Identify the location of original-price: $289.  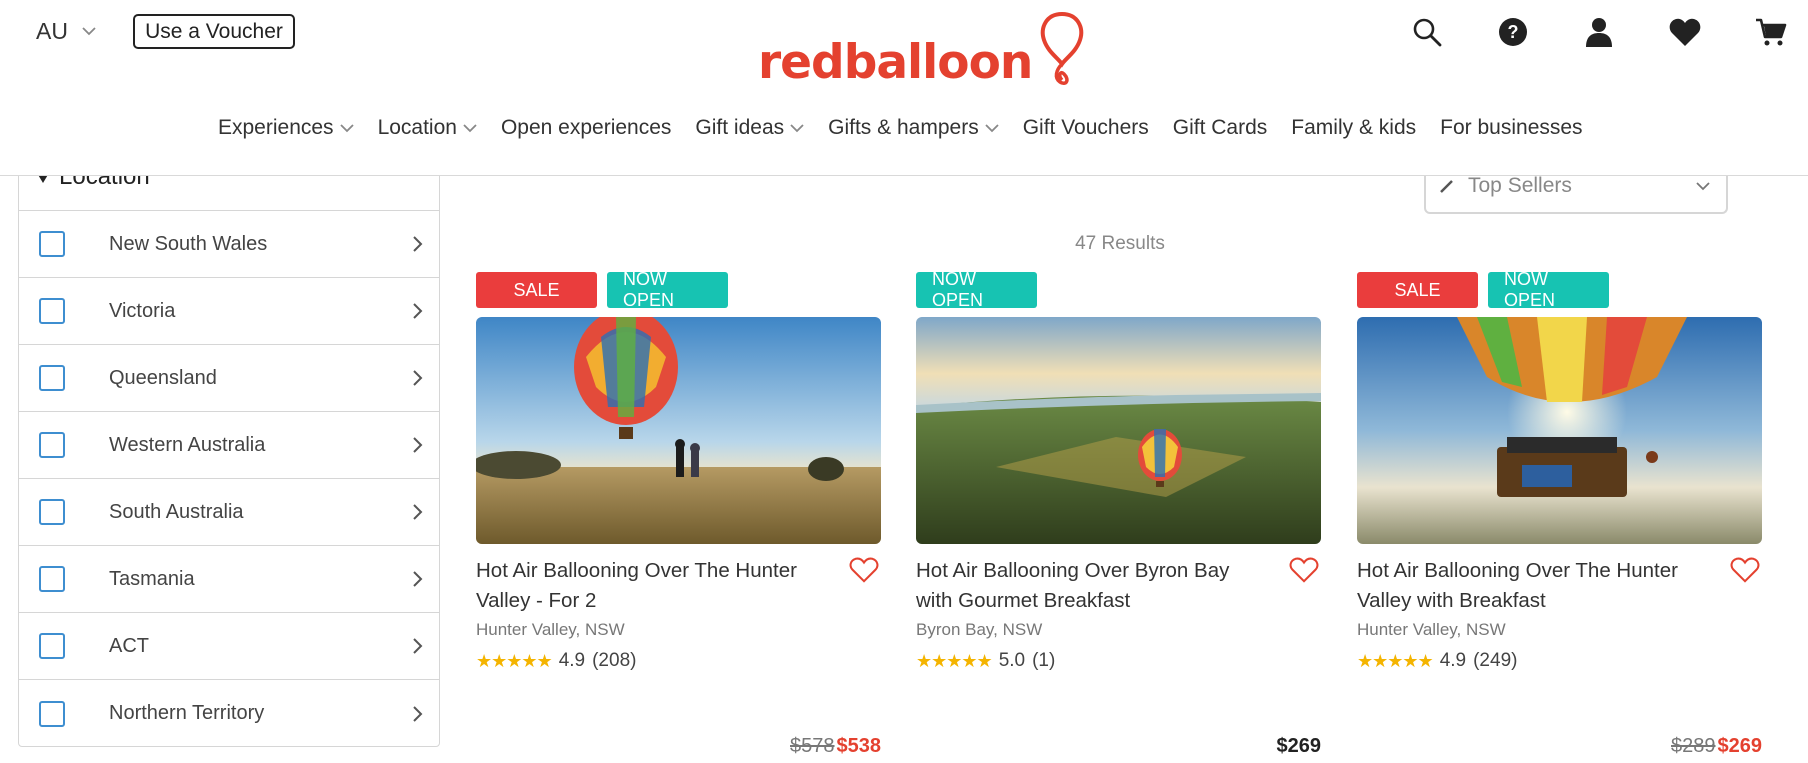
(1693, 746).